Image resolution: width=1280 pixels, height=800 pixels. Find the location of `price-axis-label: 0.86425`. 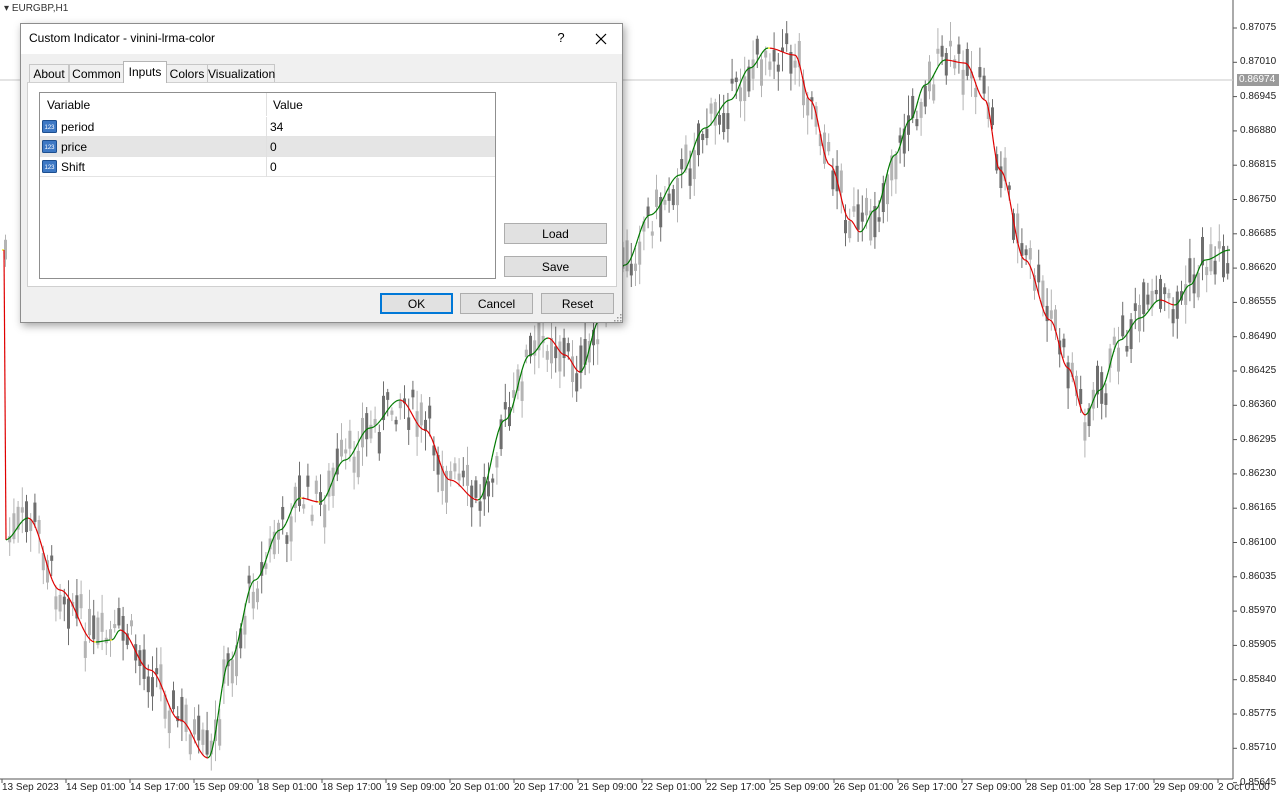

price-axis-label: 0.86425 is located at coordinates (1258, 370).